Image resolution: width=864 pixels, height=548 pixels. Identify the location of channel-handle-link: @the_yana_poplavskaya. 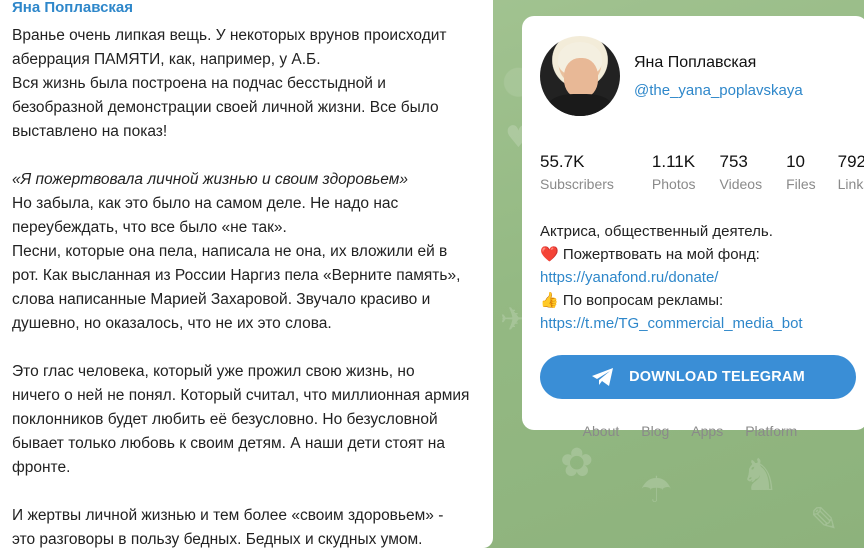
(718, 91).